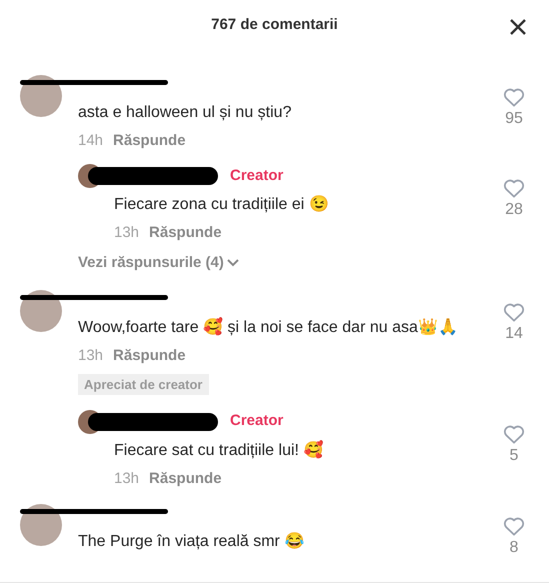 This screenshot has height=583, width=549. What do you see at coordinates (233, 263) in the screenshot?
I see `chevron-down-icon` at bounding box center [233, 263].